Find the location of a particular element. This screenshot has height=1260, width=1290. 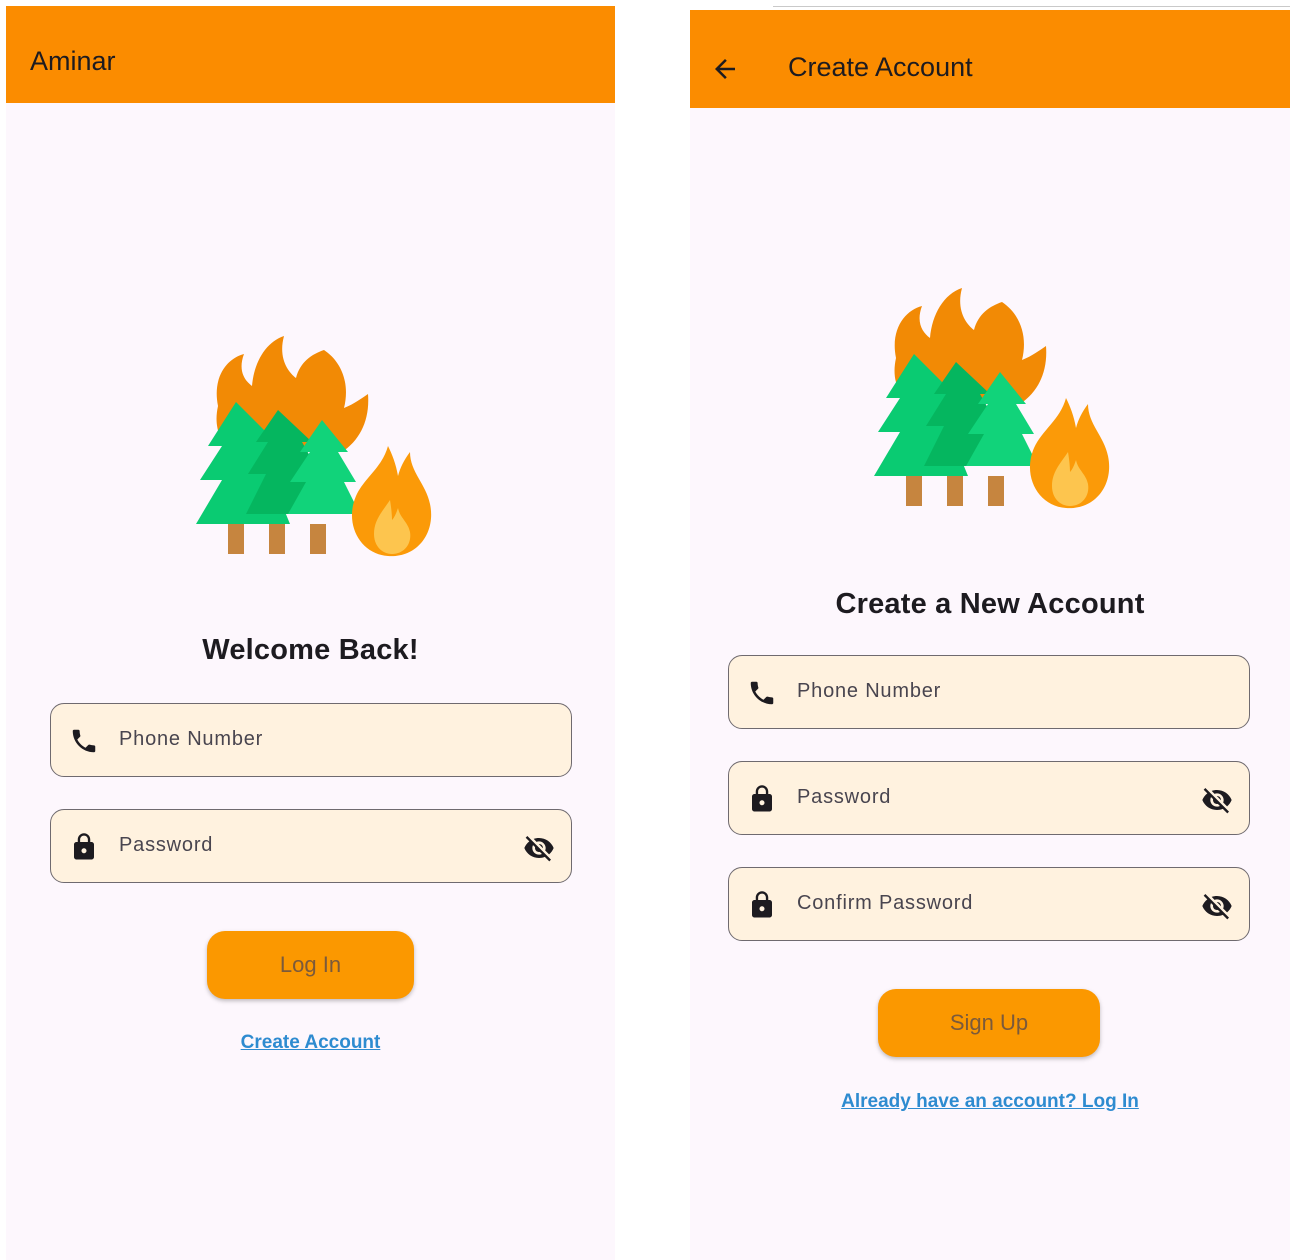

login-button: Log In is located at coordinates (310, 965).